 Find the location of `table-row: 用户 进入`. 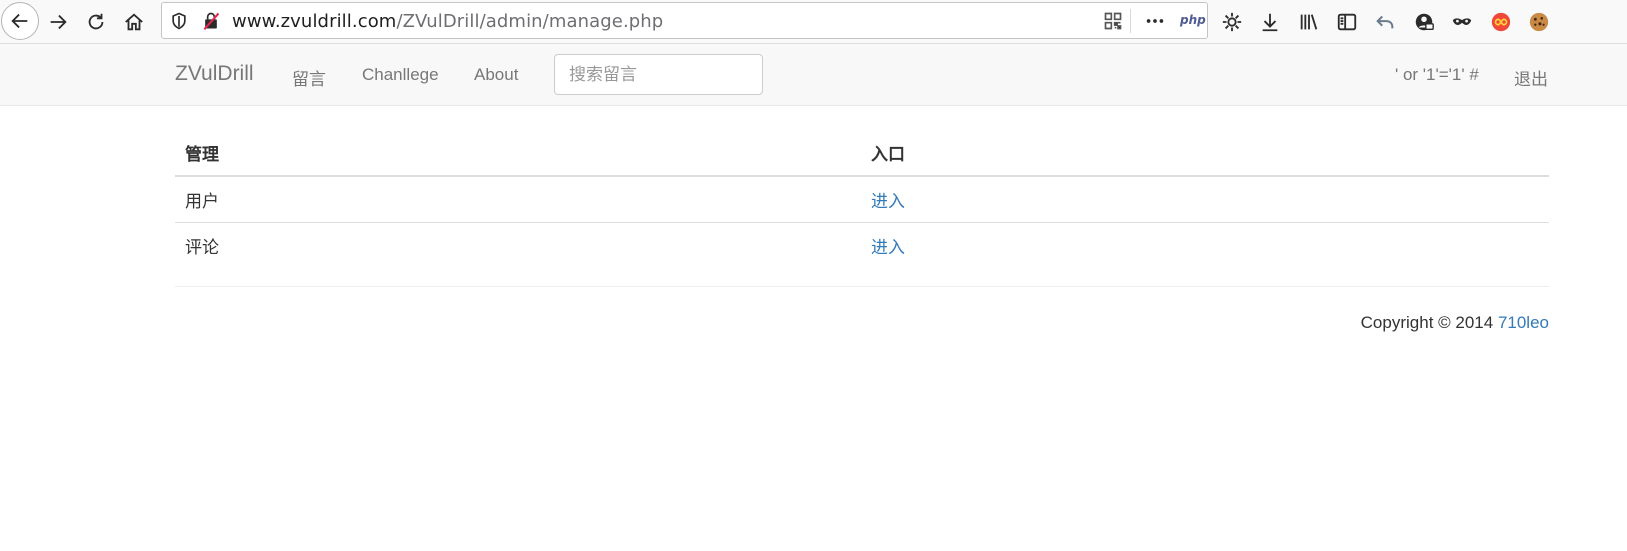

table-row: 用户 进入 is located at coordinates (862, 199).